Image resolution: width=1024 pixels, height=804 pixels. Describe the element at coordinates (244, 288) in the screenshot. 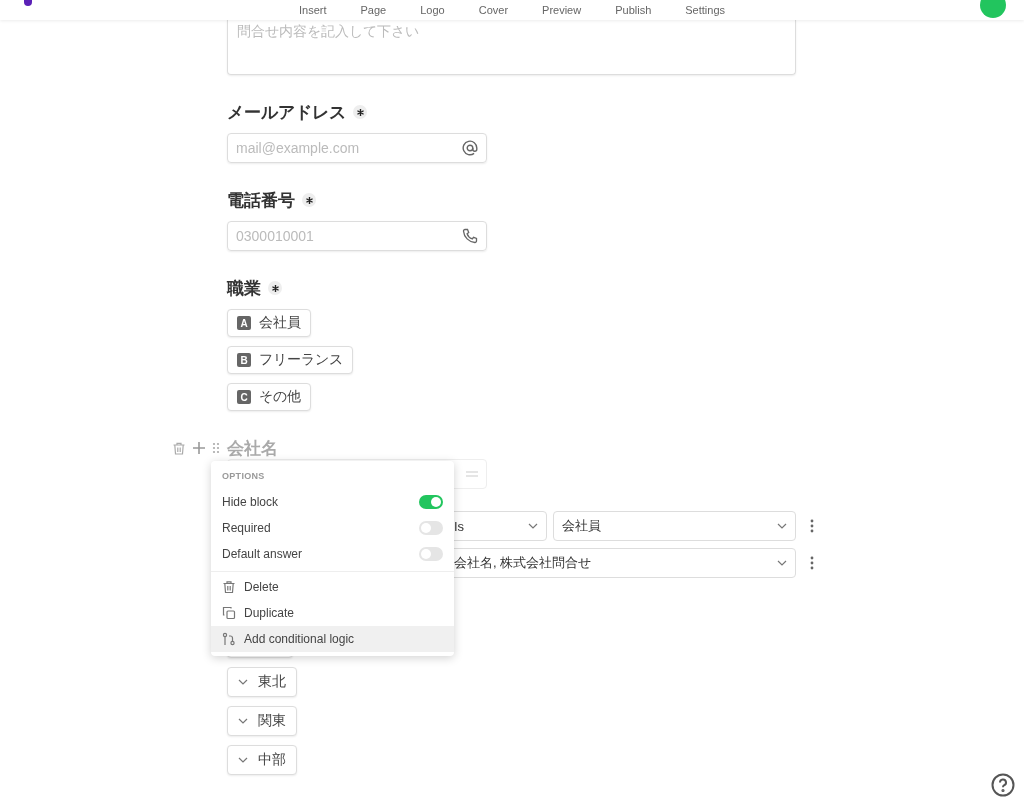

I see `field-label: 職業` at that location.